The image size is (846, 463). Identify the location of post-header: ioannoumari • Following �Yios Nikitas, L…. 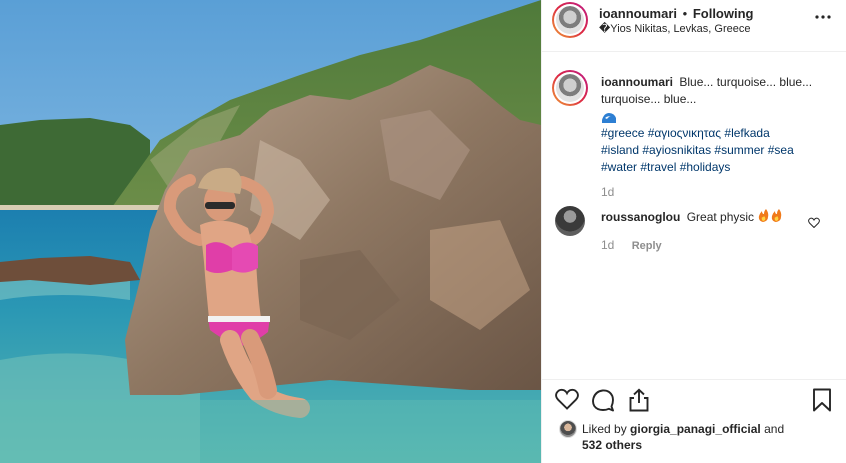
(694, 26).